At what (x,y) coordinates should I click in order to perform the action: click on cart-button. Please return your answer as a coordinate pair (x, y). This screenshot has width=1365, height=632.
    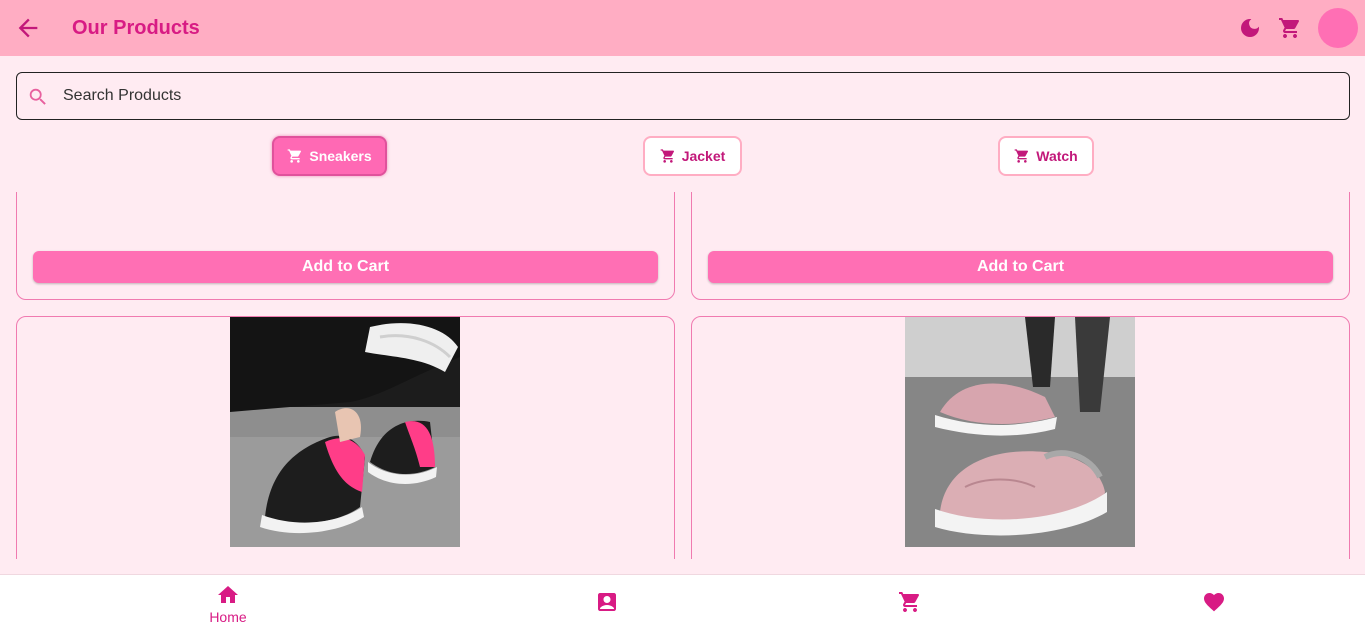
    Looking at the image, I should click on (1290, 28).